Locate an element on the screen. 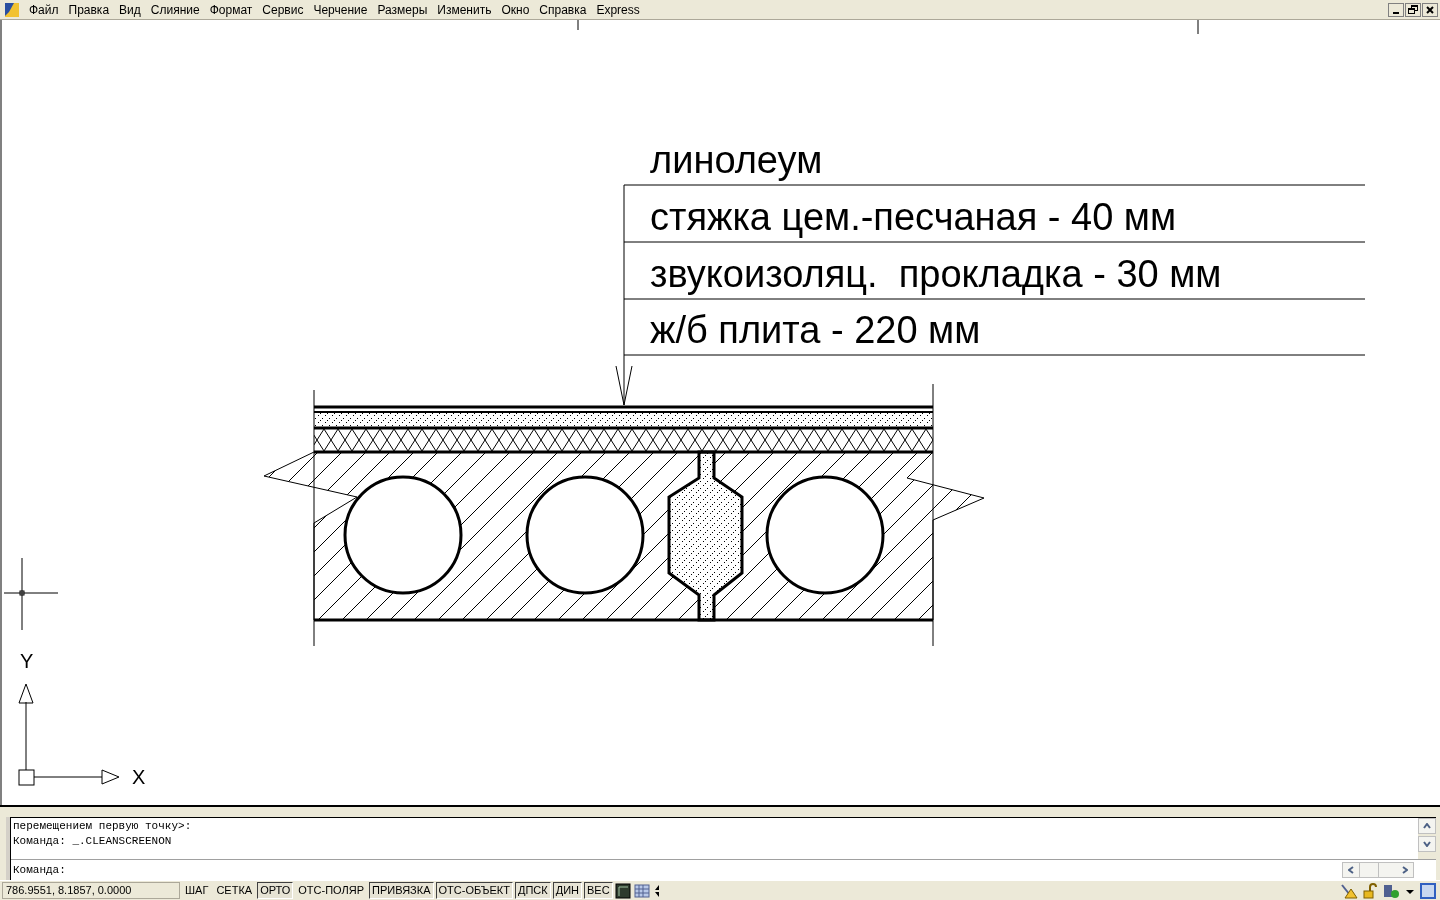 The width and height of the screenshot is (1440, 900). mode-toggle: ПРИВЯЗКА is located at coordinates (401, 890).